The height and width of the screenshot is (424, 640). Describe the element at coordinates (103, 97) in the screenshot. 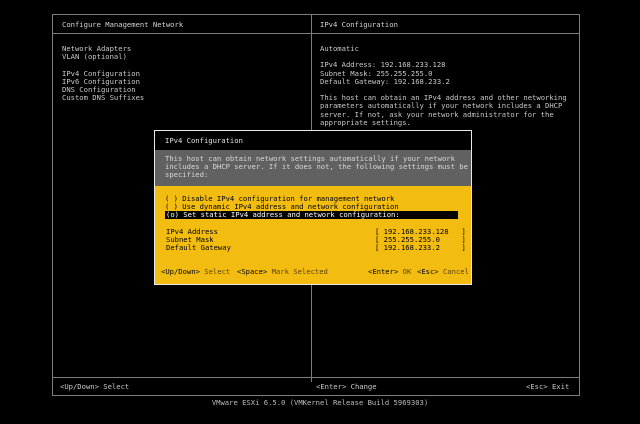

I see `menu-item-custom-dns-suffixes: Custom DNS Suffixes` at that location.